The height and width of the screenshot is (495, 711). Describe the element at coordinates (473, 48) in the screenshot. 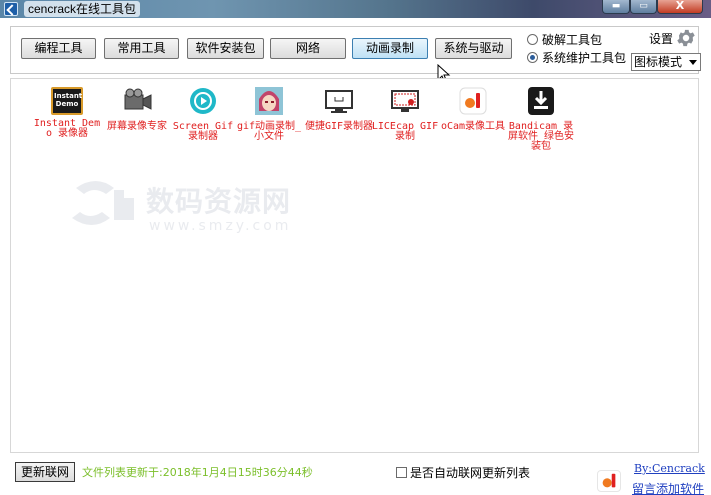

I see `tab-system-drivers: 系统与驱动` at that location.